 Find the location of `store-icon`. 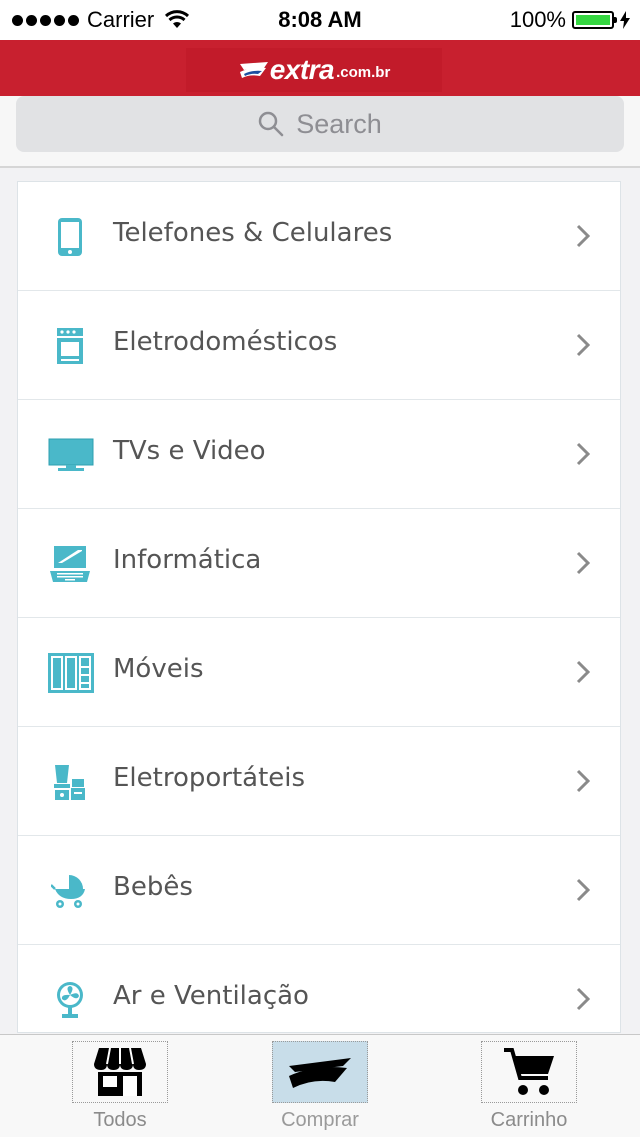

store-icon is located at coordinates (120, 1071).